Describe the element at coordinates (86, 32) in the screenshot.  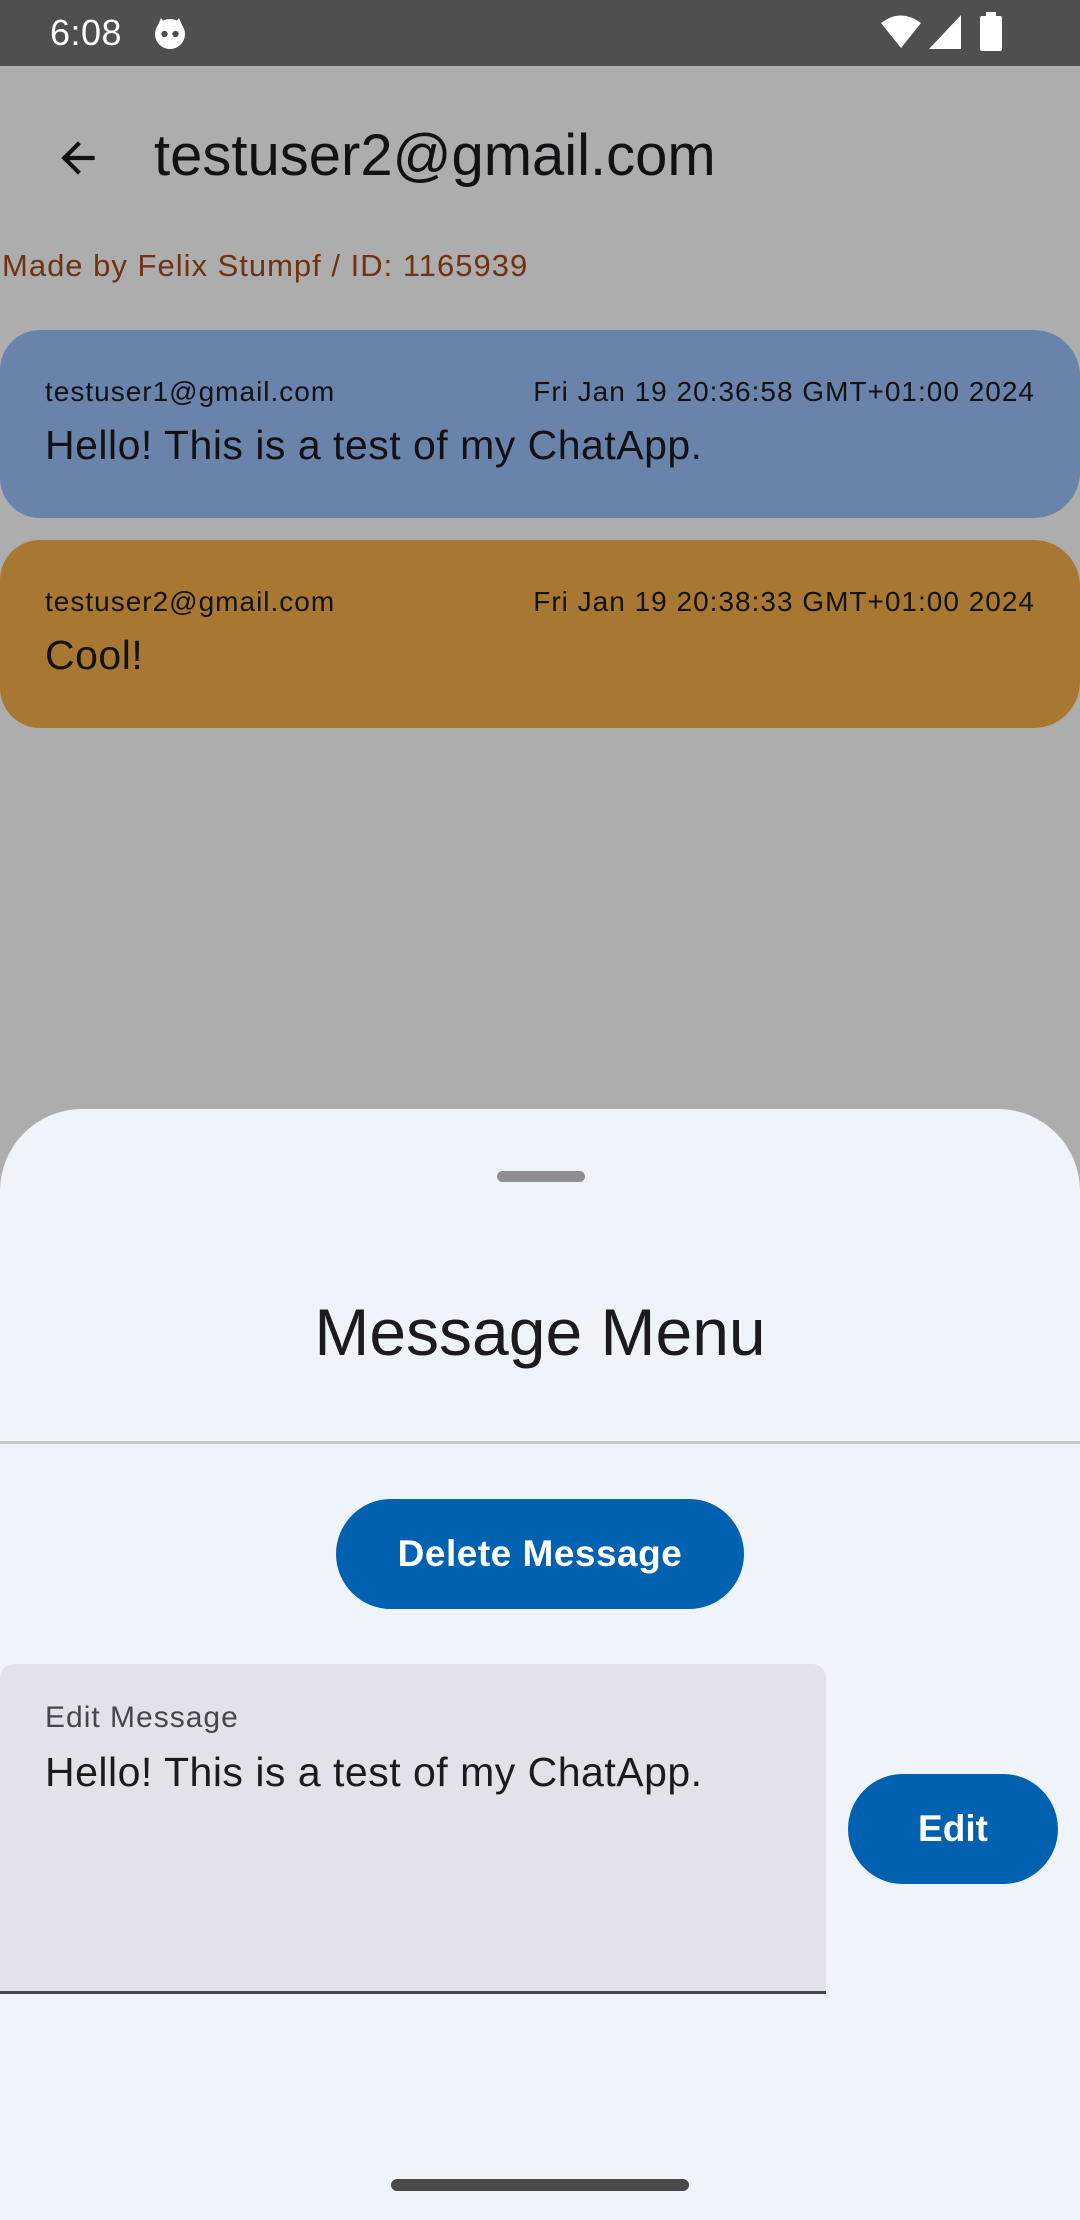
I see `status-time: 6:08` at that location.